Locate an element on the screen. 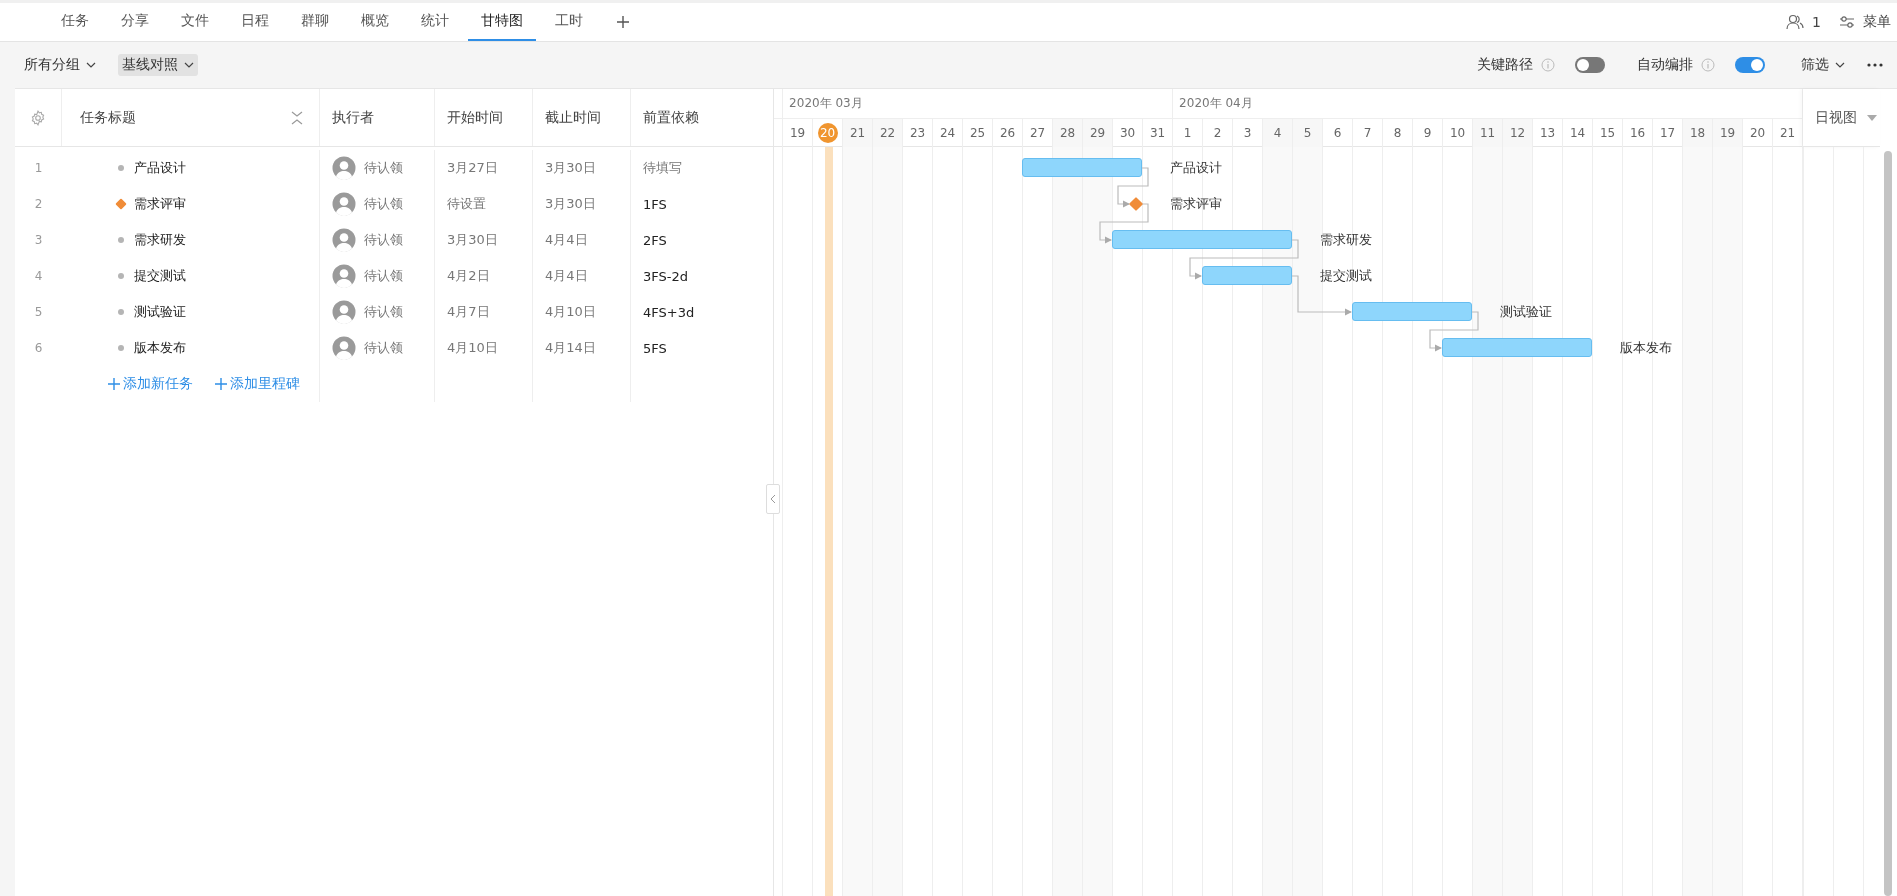 Image resolution: width=1897 pixels, height=896 pixels. view-dropdown: 日视图 is located at coordinates (1841, 118).